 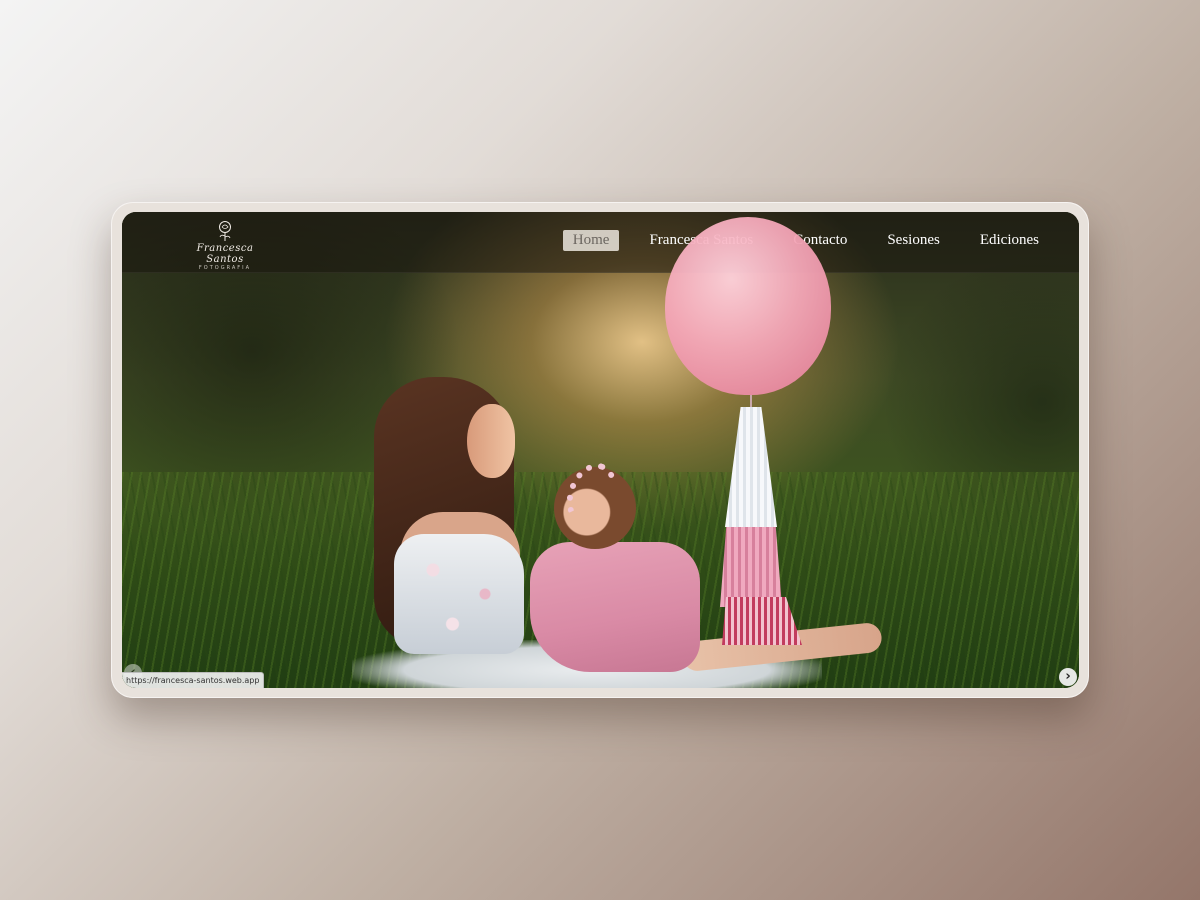 What do you see at coordinates (491, 441) in the screenshot?
I see `mother-face` at bounding box center [491, 441].